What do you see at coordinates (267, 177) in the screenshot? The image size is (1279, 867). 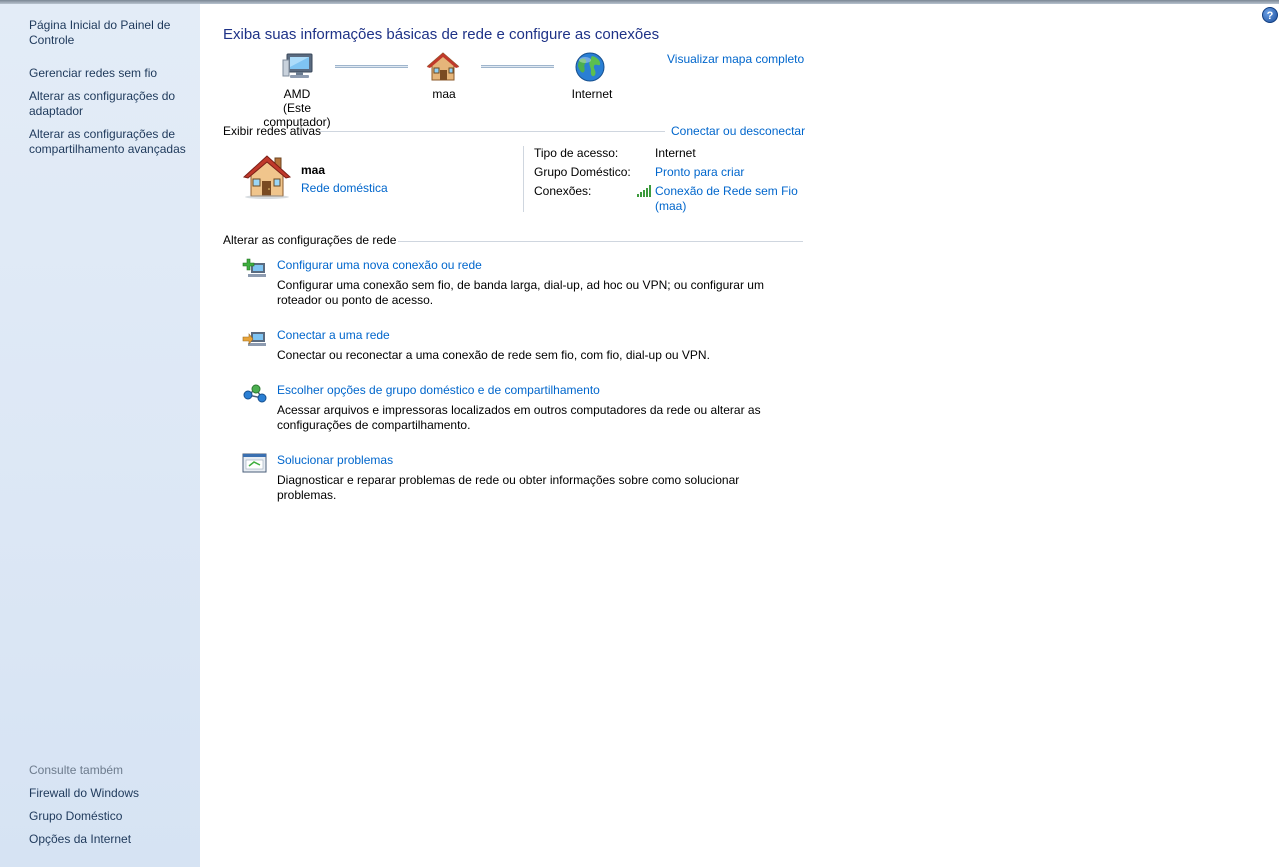 I see `house-icon` at bounding box center [267, 177].